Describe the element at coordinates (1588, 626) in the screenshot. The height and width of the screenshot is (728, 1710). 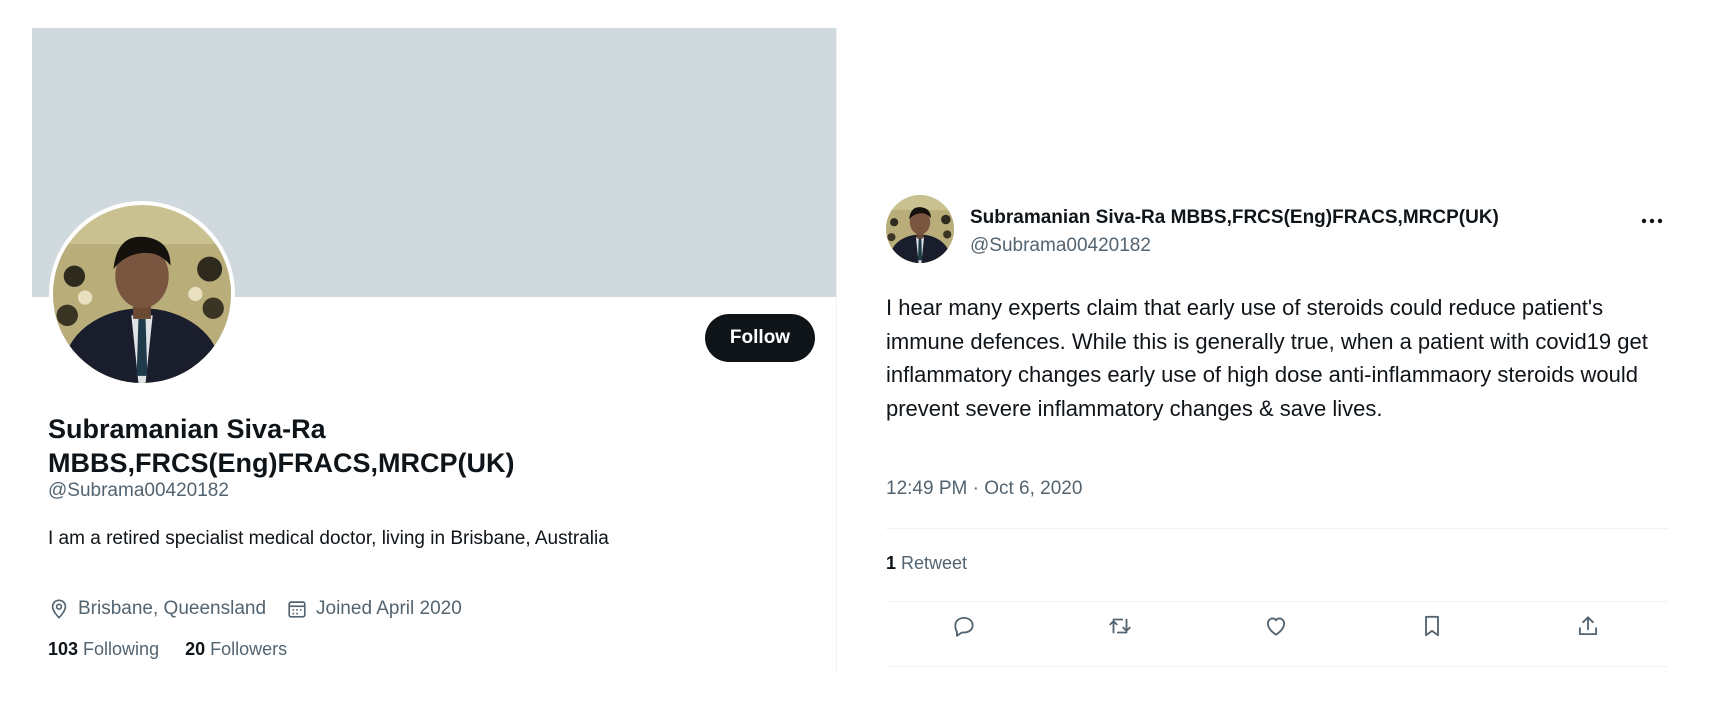
I see `share-icon` at that location.